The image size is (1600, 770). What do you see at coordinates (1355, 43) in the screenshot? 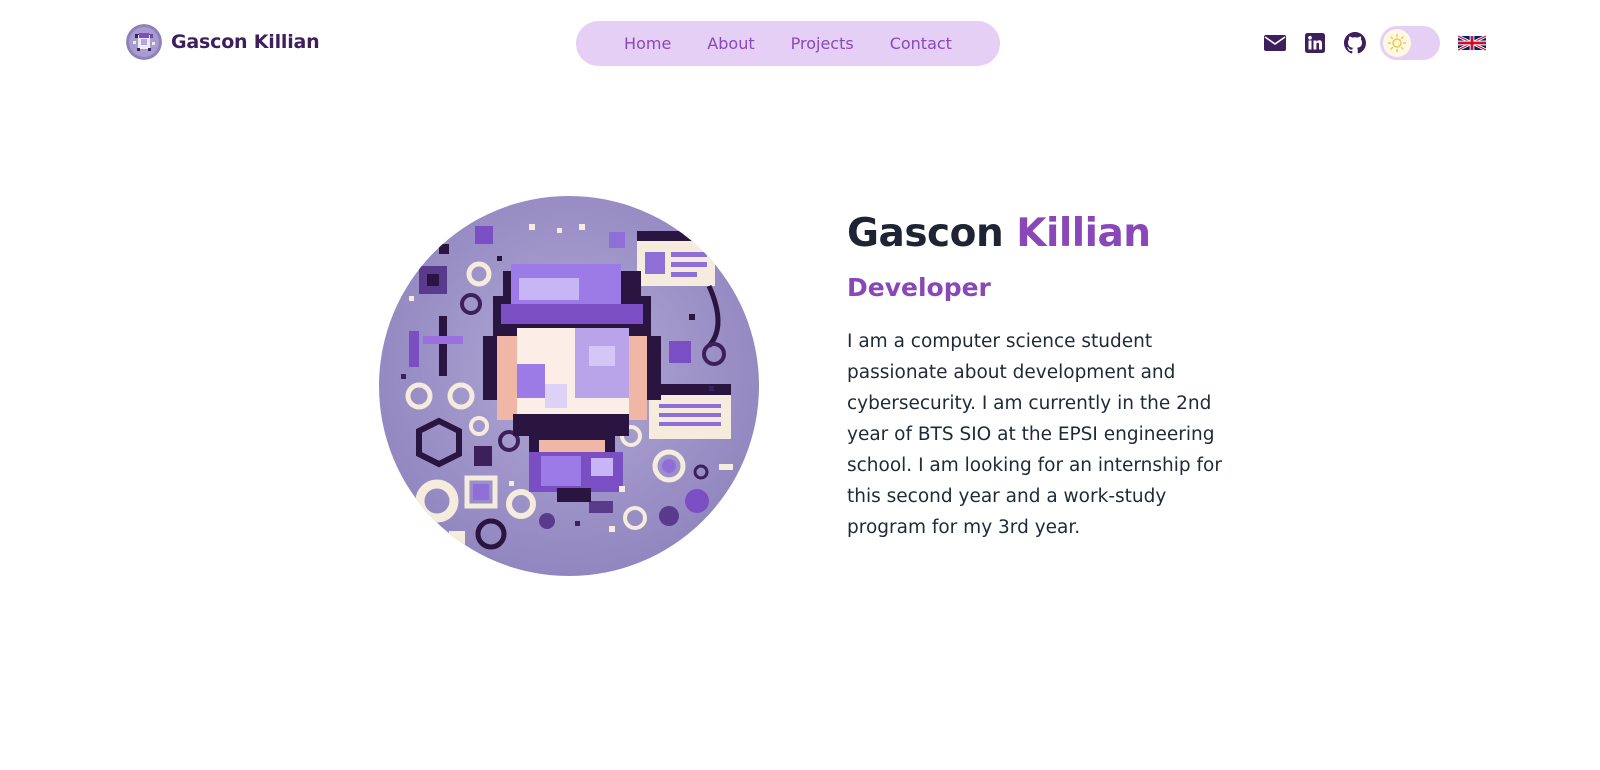
I see `github-icon` at bounding box center [1355, 43].